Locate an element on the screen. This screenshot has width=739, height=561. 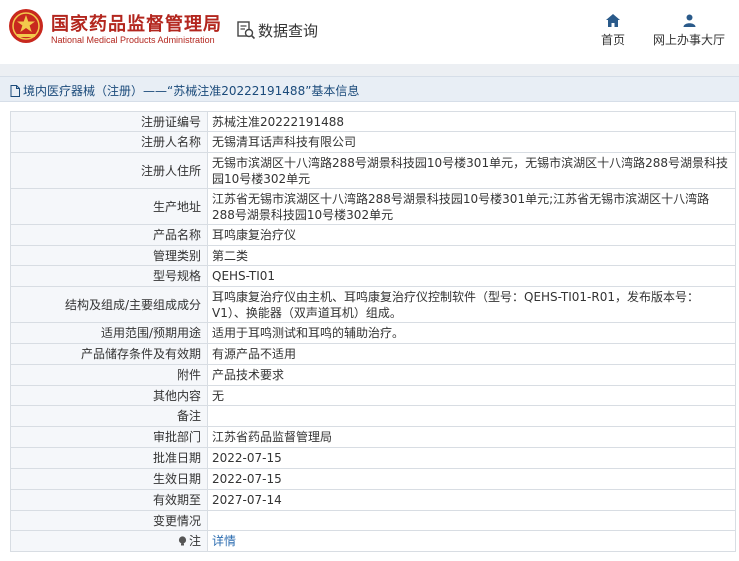
table-row: 注册人名称 无锡清耳话声科技有限公司 is located at coordinates (373, 142).